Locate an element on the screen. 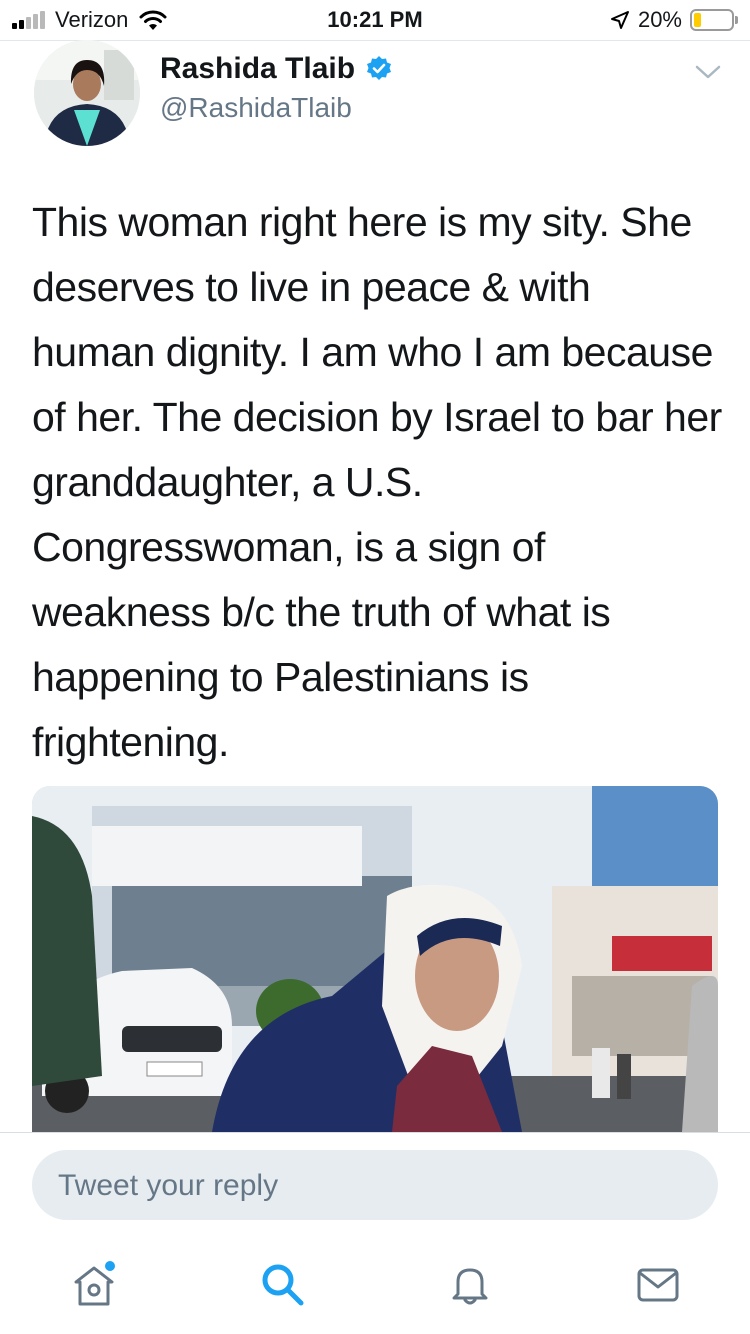  status-right: 20% is located at coordinates (674, 20).